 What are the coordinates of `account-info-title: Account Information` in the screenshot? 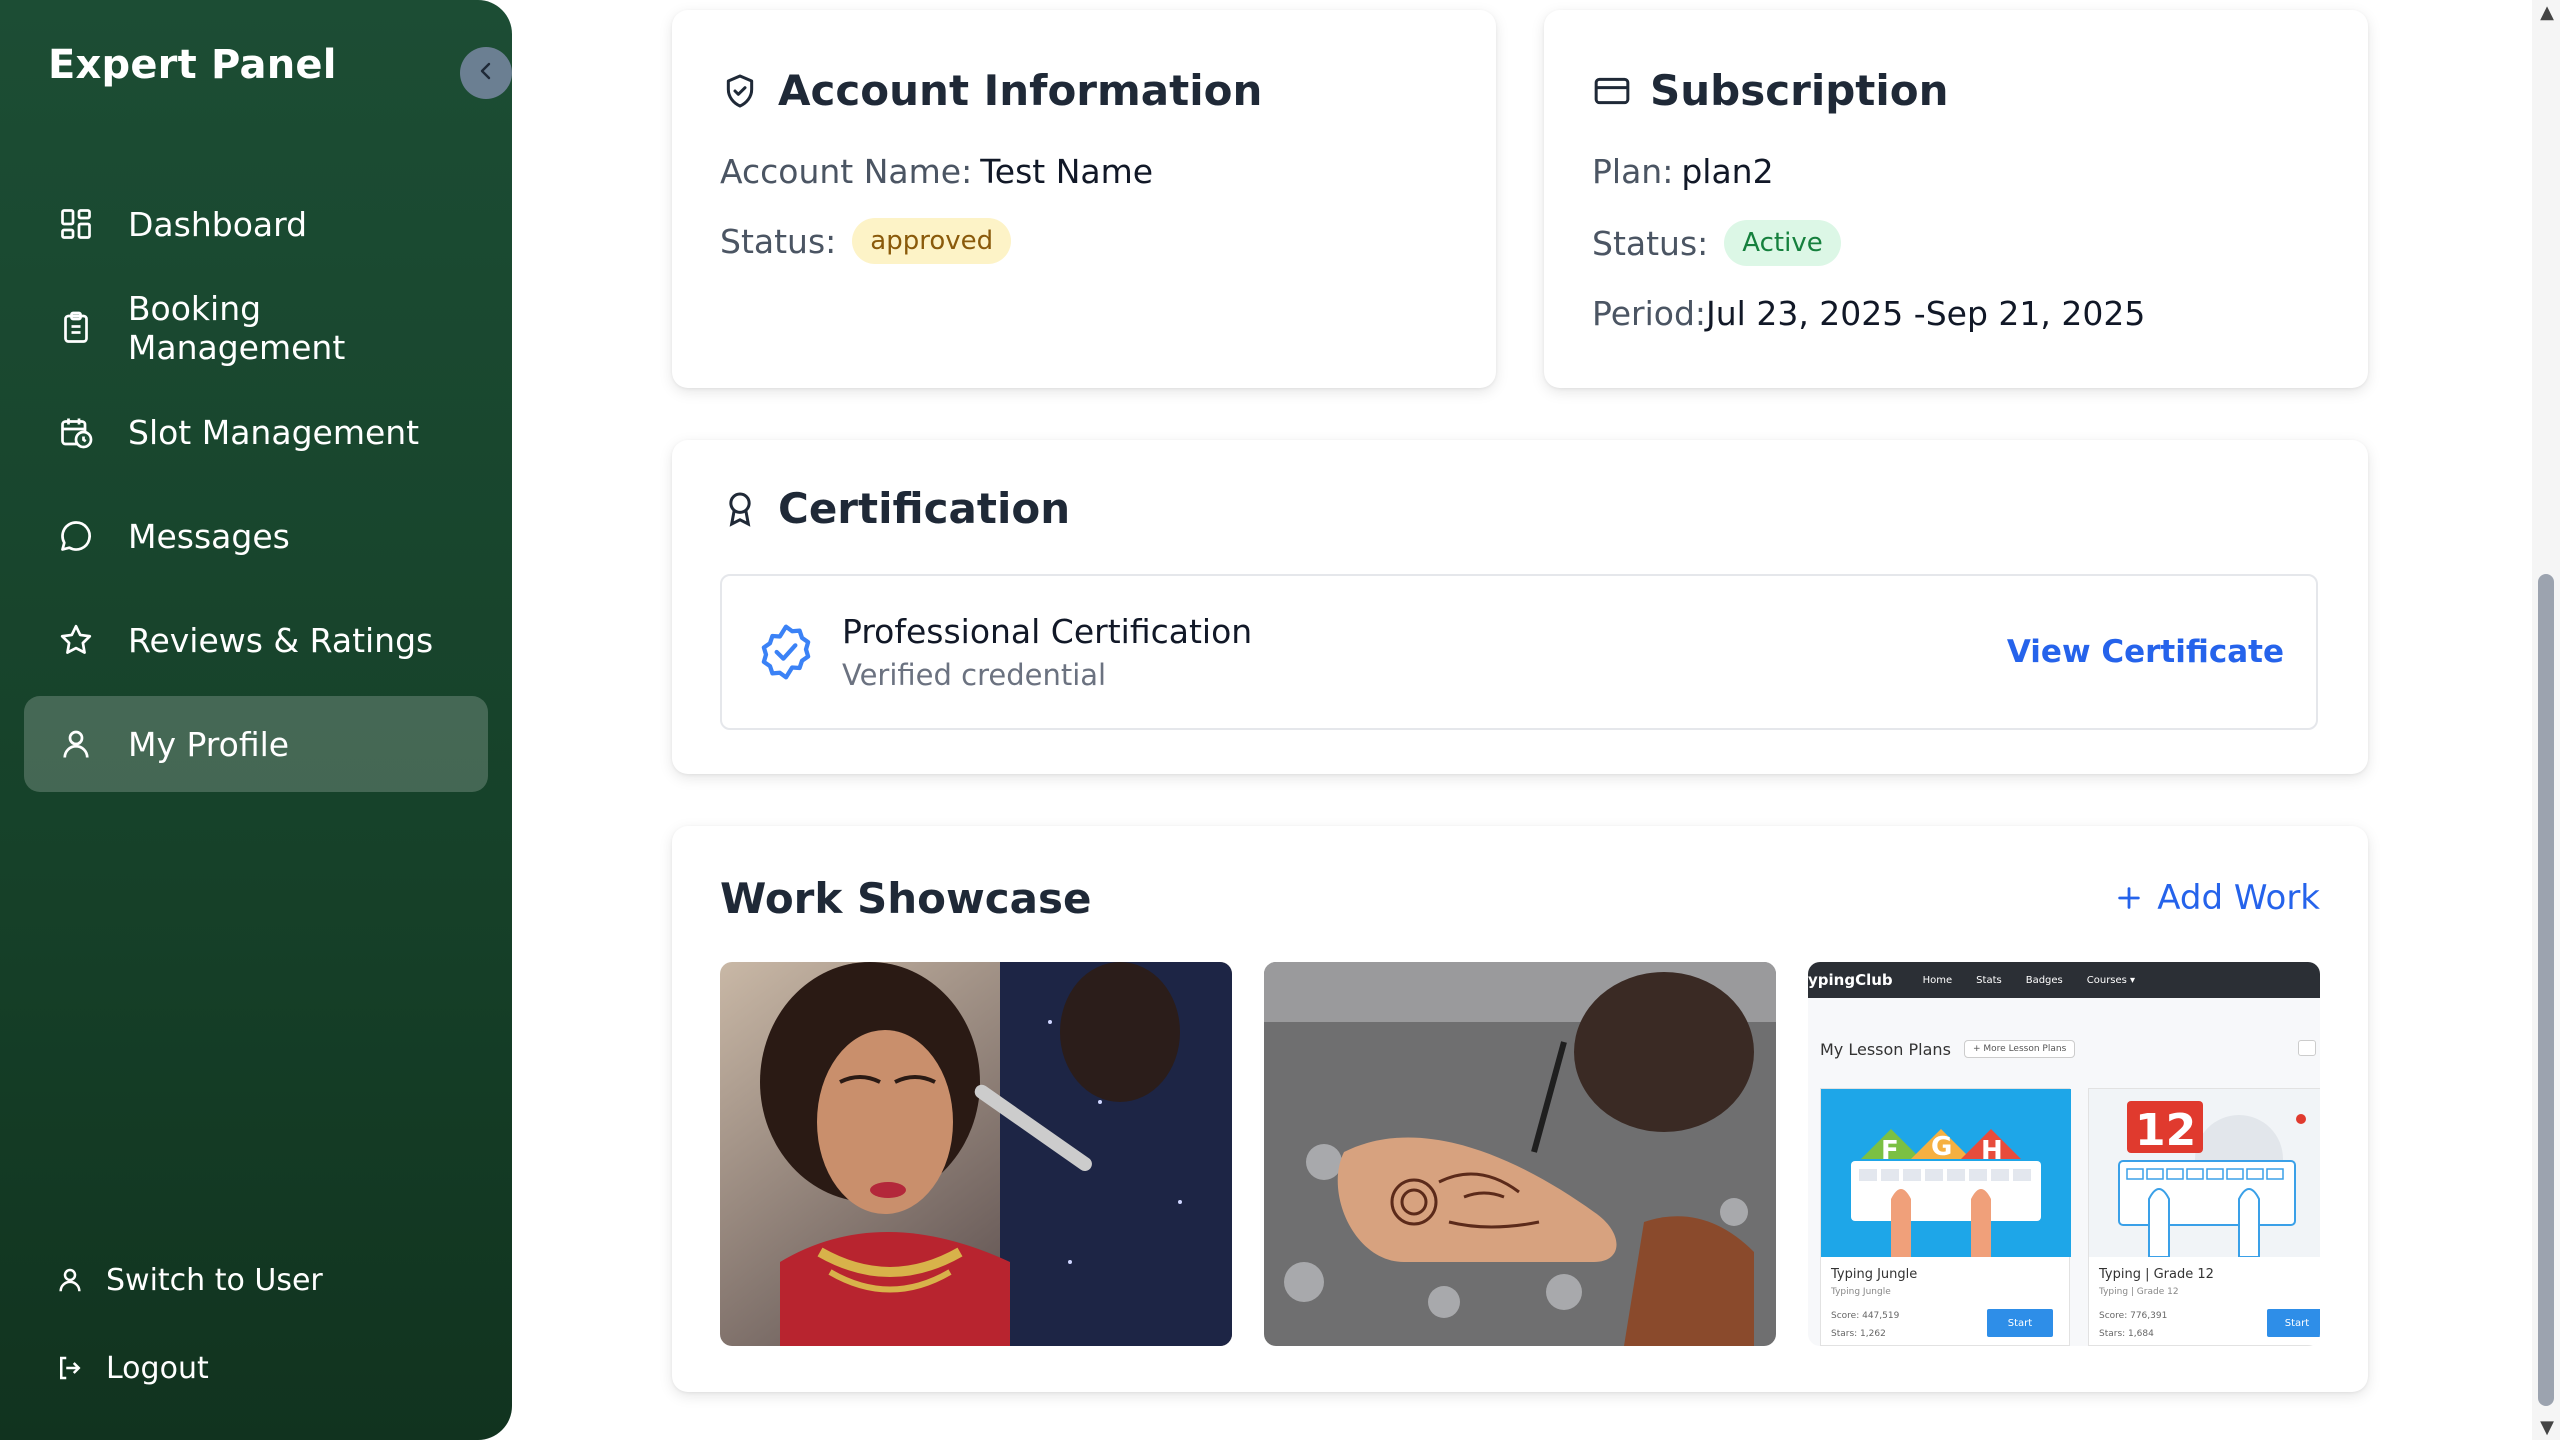 It's located at (991, 90).